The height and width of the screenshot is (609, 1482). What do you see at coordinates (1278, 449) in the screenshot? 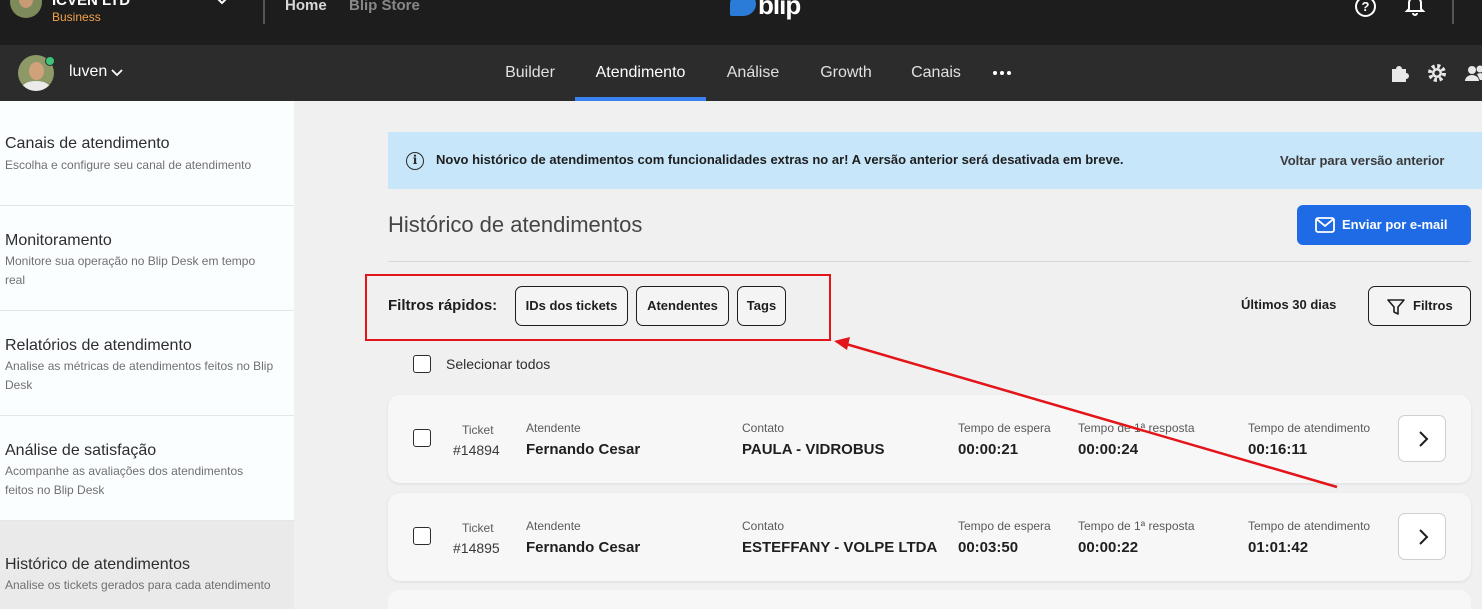
I see `service-time-value: 00:16:11` at bounding box center [1278, 449].